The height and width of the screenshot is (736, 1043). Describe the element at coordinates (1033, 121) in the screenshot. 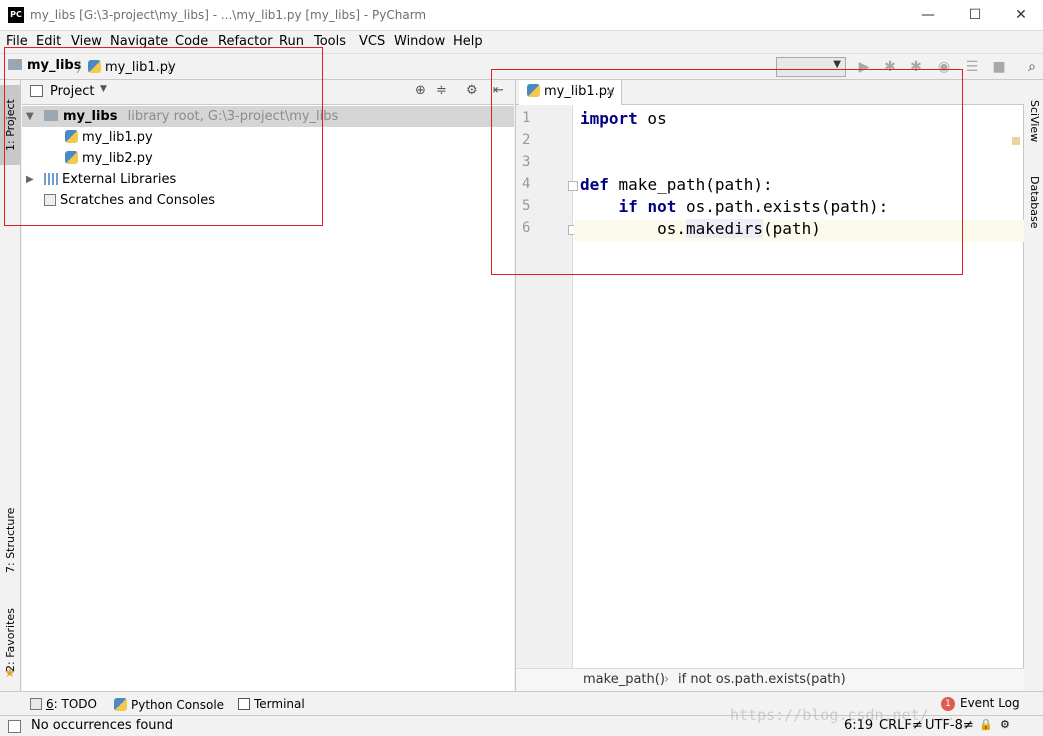

I see `tab-sciview: SciView` at that location.